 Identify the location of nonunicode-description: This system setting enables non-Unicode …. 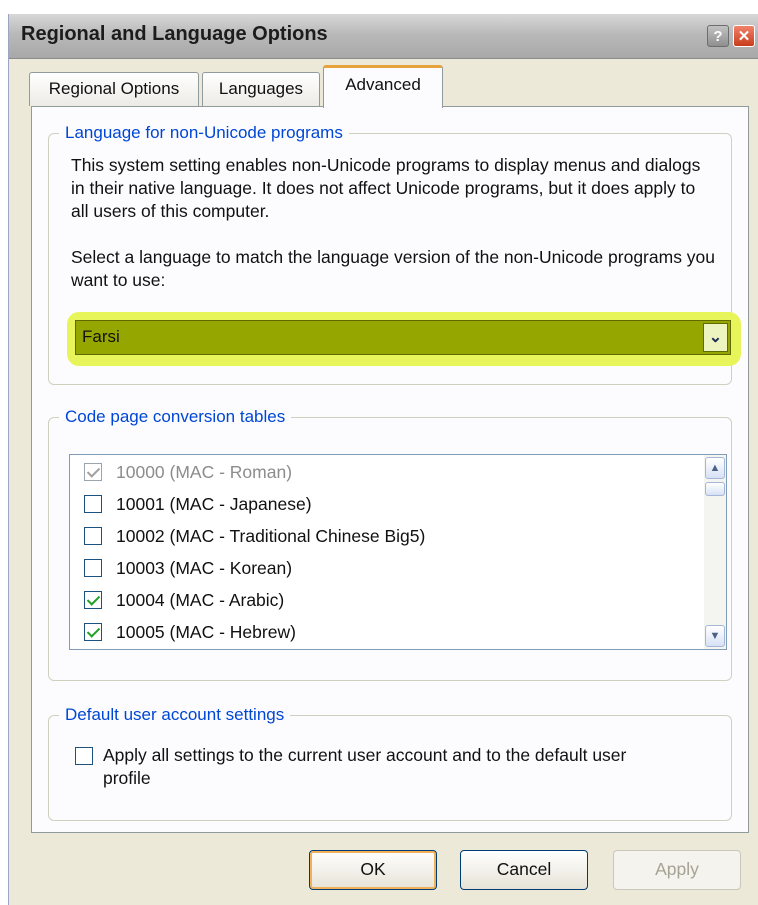
(386, 188).